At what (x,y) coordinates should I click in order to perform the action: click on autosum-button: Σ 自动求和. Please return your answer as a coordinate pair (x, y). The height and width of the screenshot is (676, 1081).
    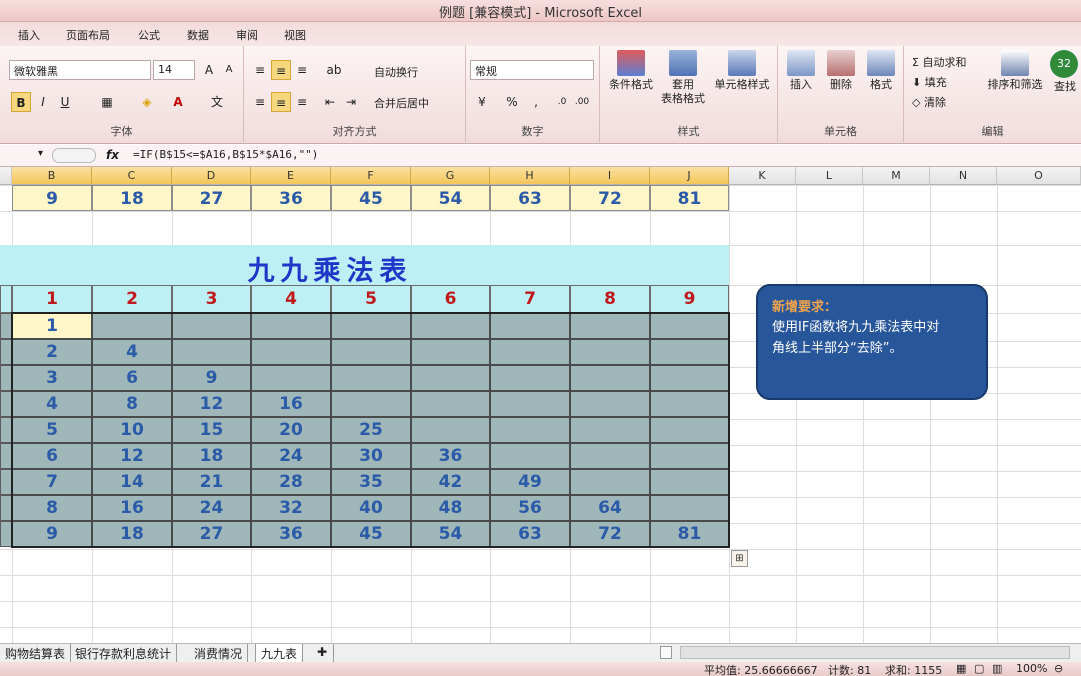
    Looking at the image, I should click on (939, 62).